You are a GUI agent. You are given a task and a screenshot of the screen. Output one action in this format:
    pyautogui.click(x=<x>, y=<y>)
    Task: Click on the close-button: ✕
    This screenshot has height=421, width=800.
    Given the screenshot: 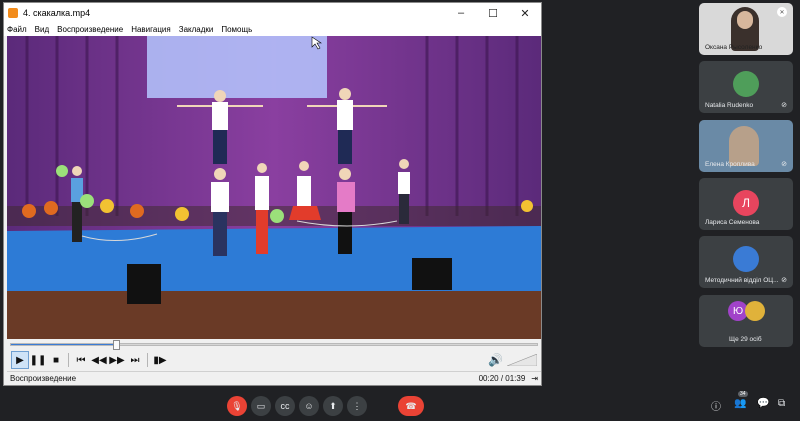 What is the action you would take?
    pyautogui.click(x=525, y=13)
    